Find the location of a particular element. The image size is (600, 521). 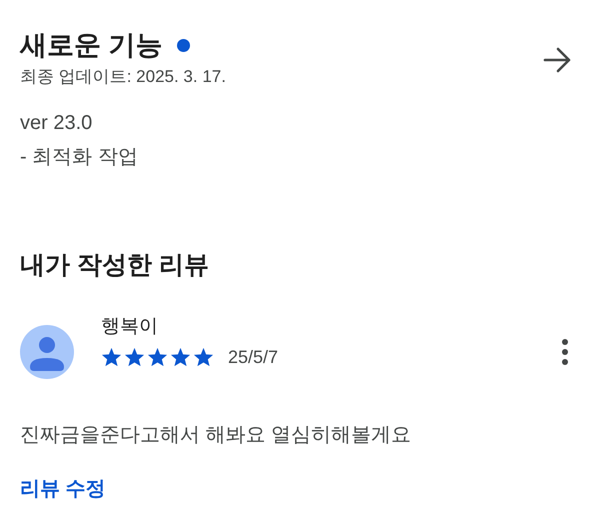

release-note-line: - 최적화 작업 is located at coordinates (79, 157).